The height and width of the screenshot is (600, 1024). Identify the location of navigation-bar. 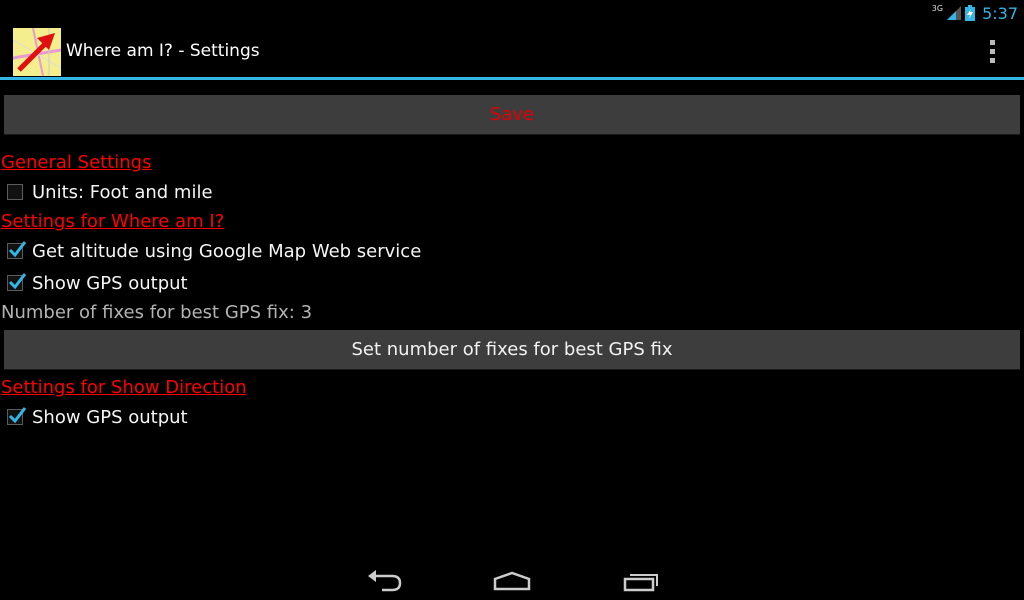
(512, 578).